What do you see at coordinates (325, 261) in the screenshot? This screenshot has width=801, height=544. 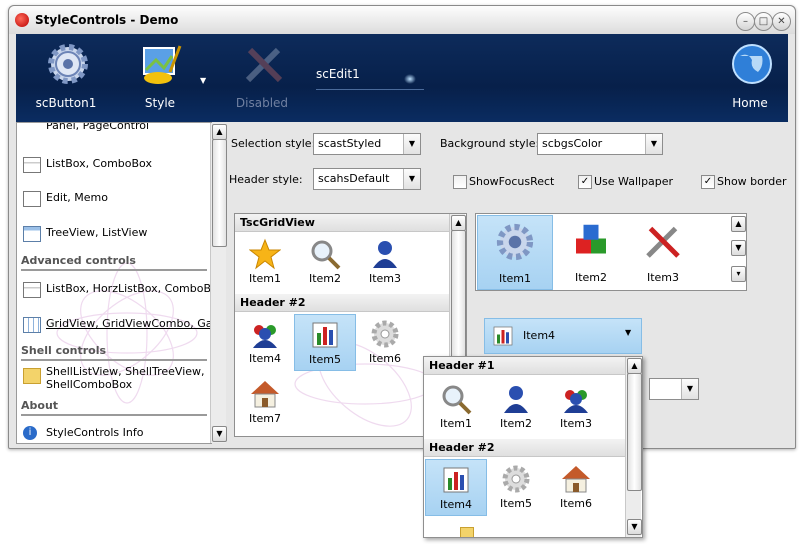 I see `grid-item: Item2` at bounding box center [325, 261].